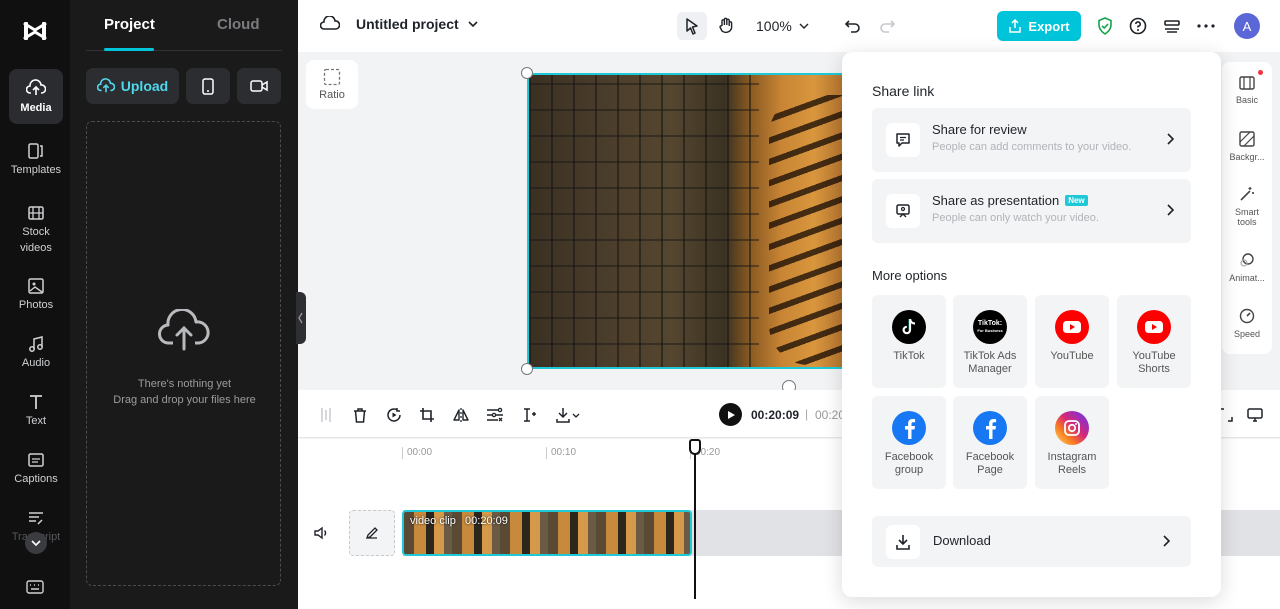 The image size is (1280, 609). I want to click on magic-wand-icon, so click(1247, 194).